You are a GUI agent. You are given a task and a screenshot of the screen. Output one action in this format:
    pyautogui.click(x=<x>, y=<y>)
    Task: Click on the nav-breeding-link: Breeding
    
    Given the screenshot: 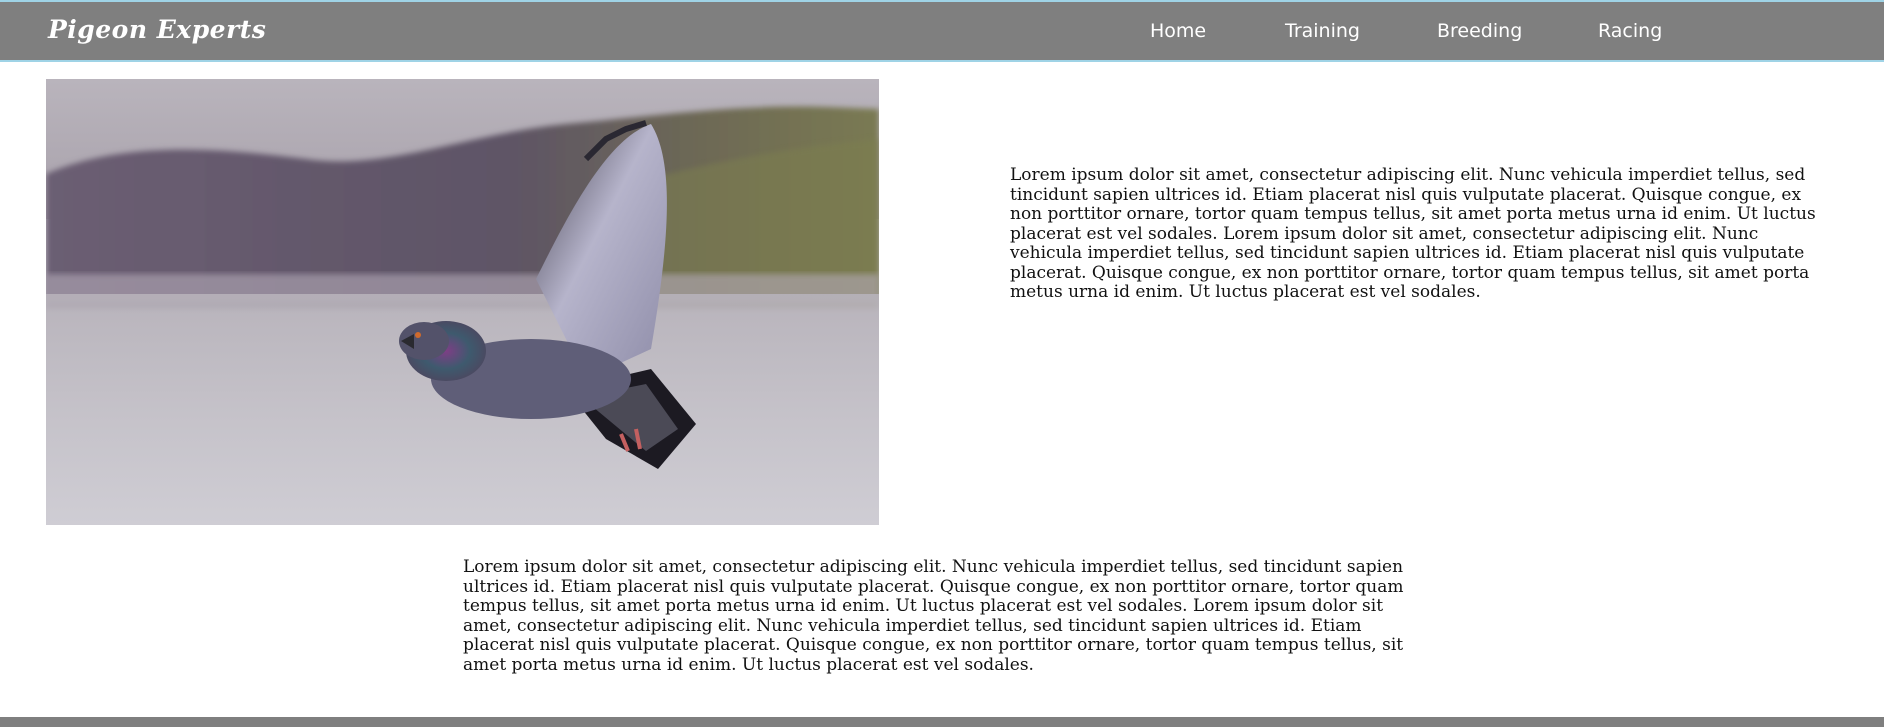 What is the action you would take?
    pyautogui.click(x=1479, y=31)
    